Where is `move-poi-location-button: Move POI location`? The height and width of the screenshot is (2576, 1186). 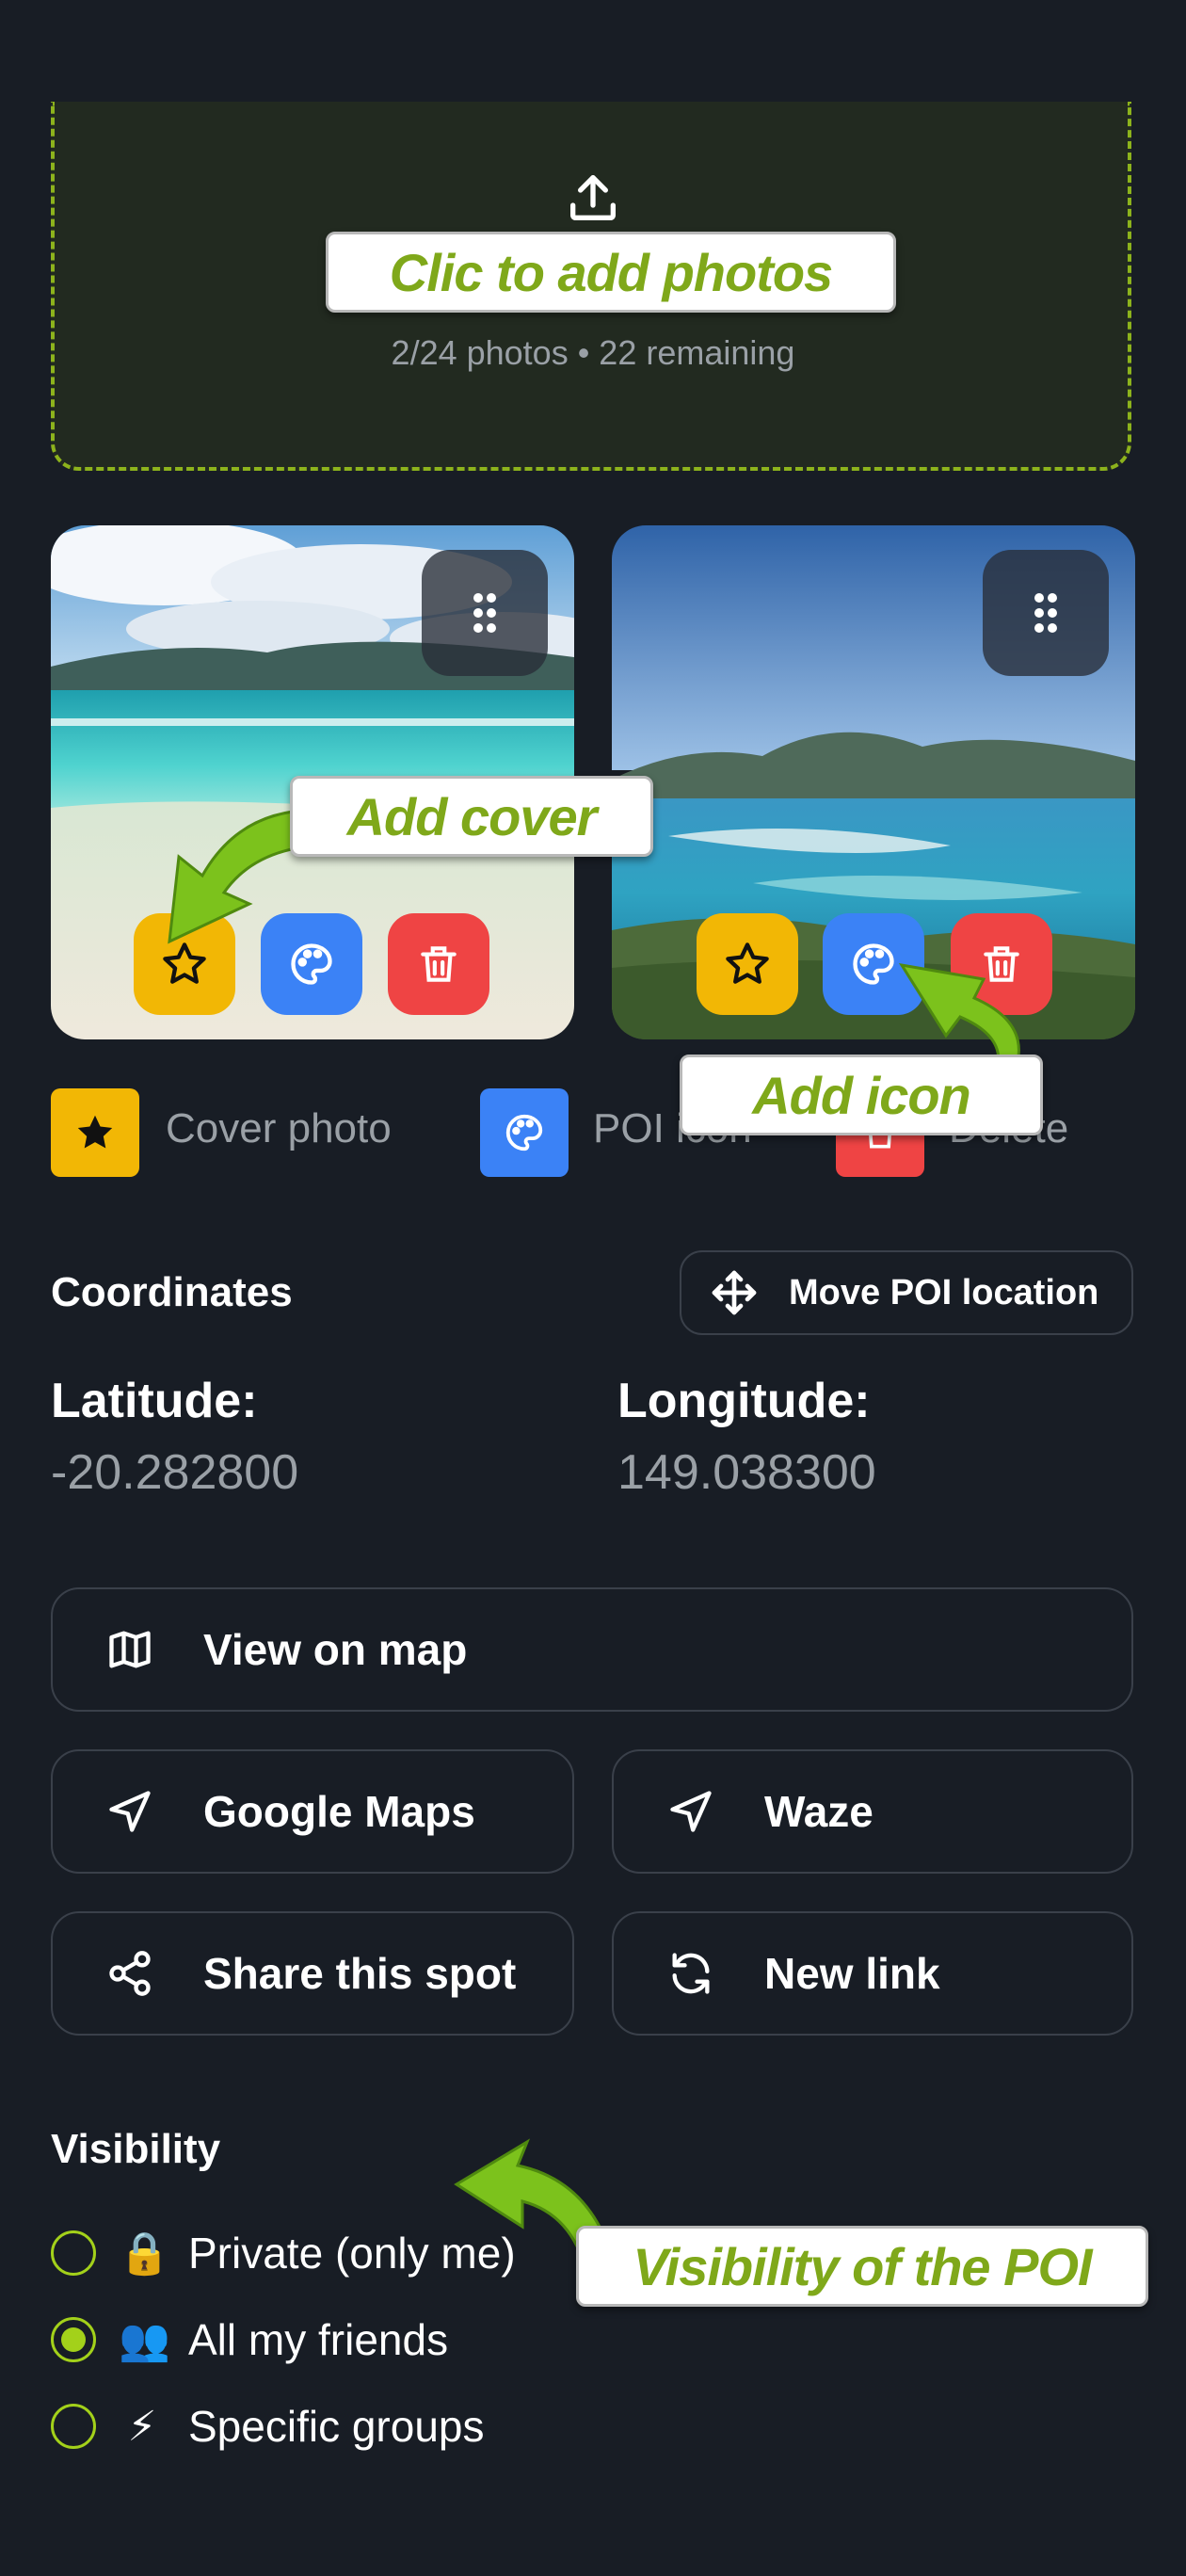 move-poi-location-button: Move POI location is located at coordinates (906, 1292).